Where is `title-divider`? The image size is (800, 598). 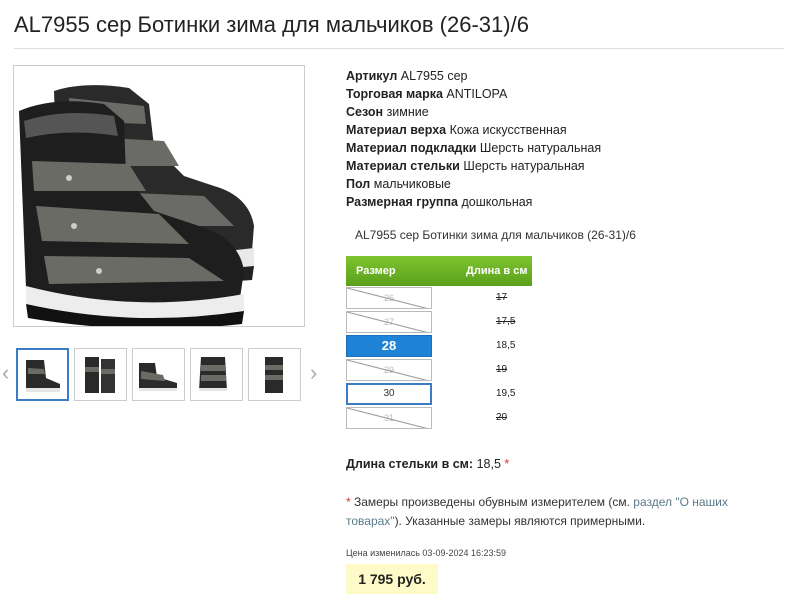
title-divider is located at coordinates (399, 48).